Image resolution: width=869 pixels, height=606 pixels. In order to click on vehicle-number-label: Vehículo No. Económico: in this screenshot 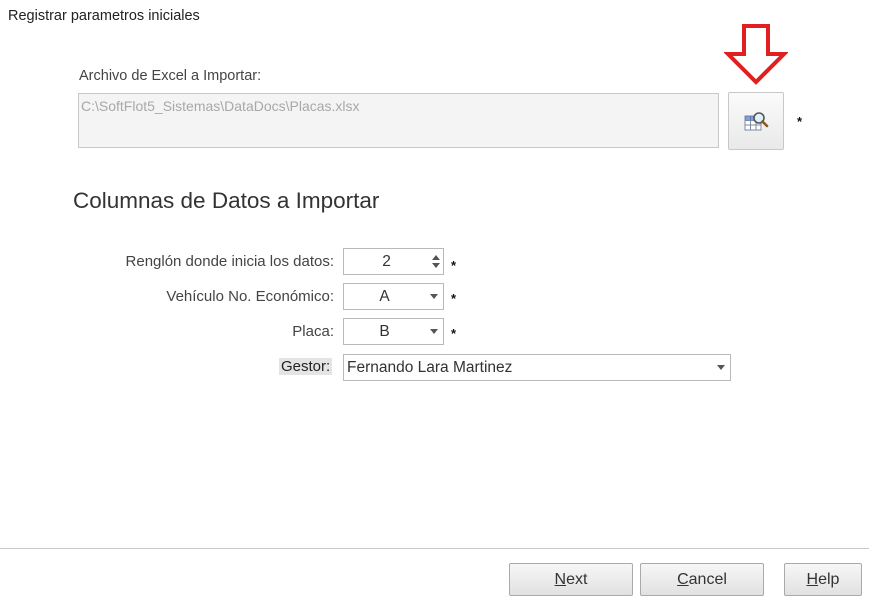, I will do `click(250, 296)`.